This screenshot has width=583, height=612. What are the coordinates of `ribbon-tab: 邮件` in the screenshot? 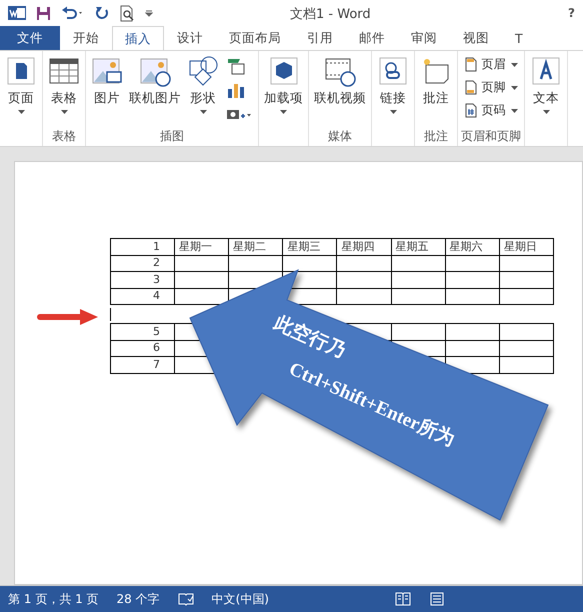 It's located at (372, 38).